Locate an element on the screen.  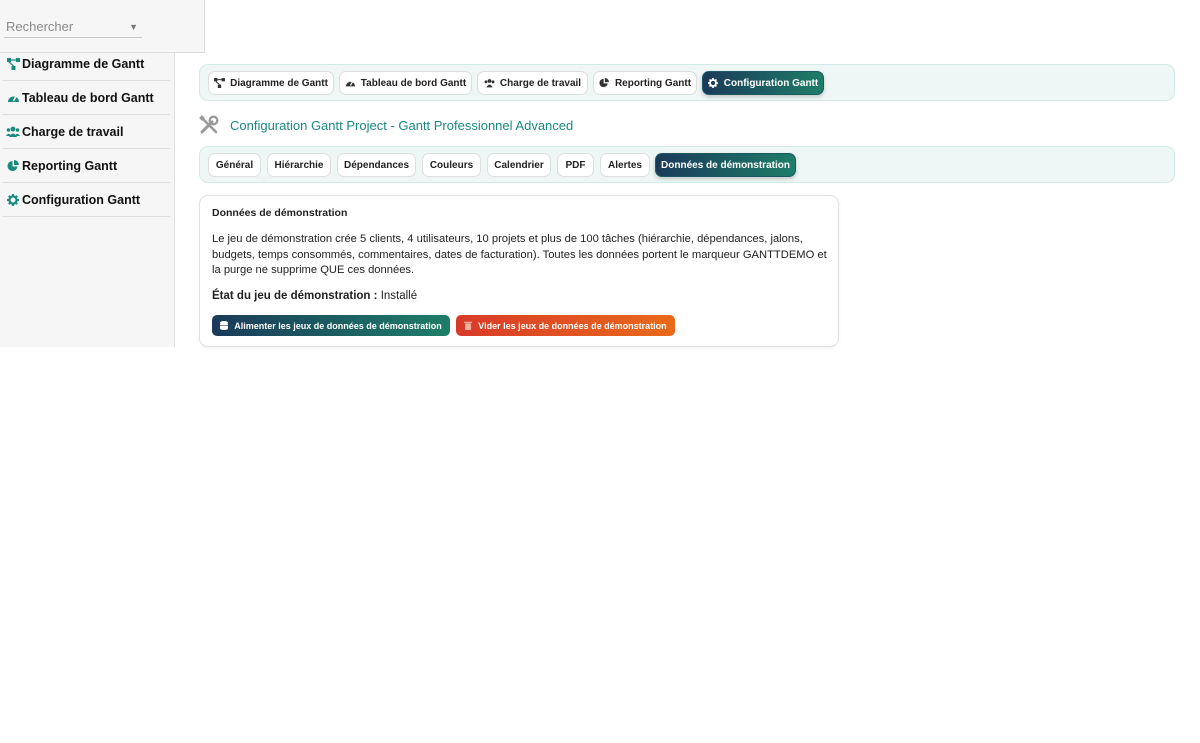
tab-tableau: Tableau de bord Gantt is located at coordinates (405, 83).